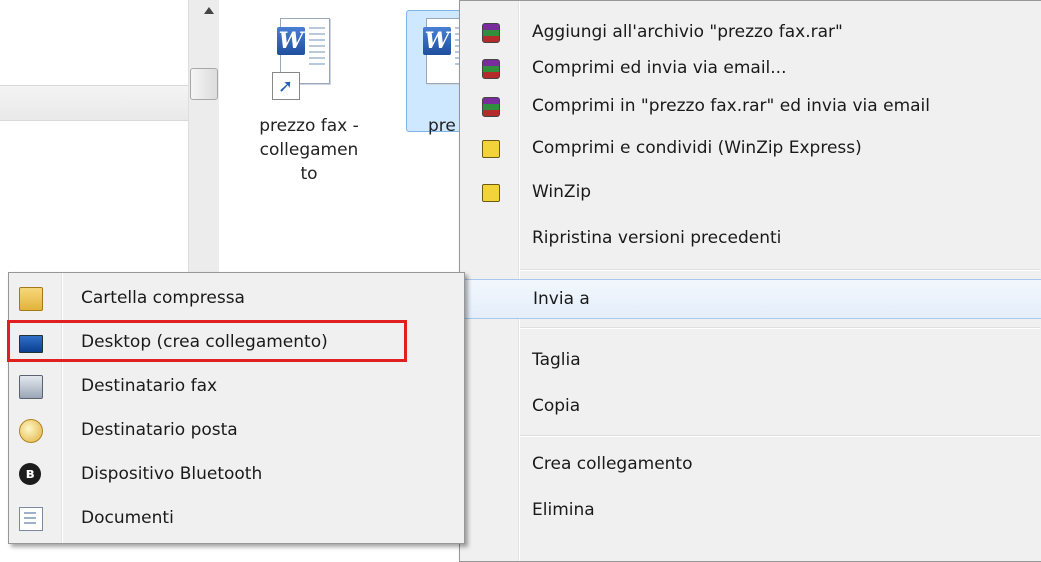 Image resolution: width=1041 pixels, height=562 pixels. Describe the element at coordinates (556, 406) in the screenshot. I see `menu-item-label: Copia` at that location.